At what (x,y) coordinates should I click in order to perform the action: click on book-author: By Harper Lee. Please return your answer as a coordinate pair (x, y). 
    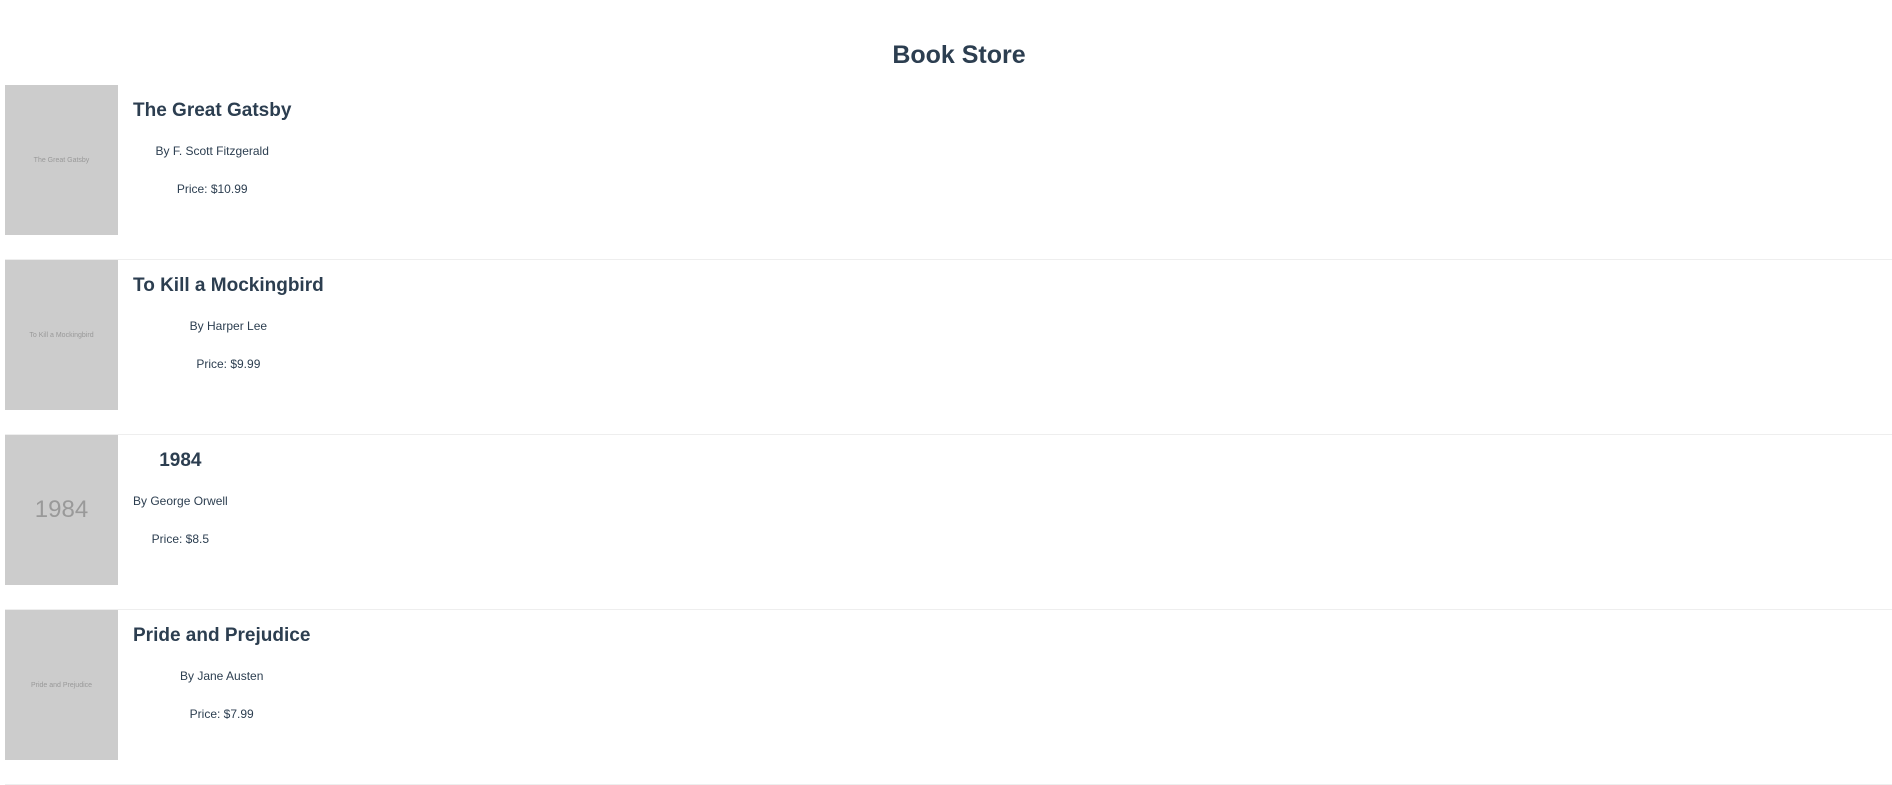
    Looking at the image, I should click on (228, 326).